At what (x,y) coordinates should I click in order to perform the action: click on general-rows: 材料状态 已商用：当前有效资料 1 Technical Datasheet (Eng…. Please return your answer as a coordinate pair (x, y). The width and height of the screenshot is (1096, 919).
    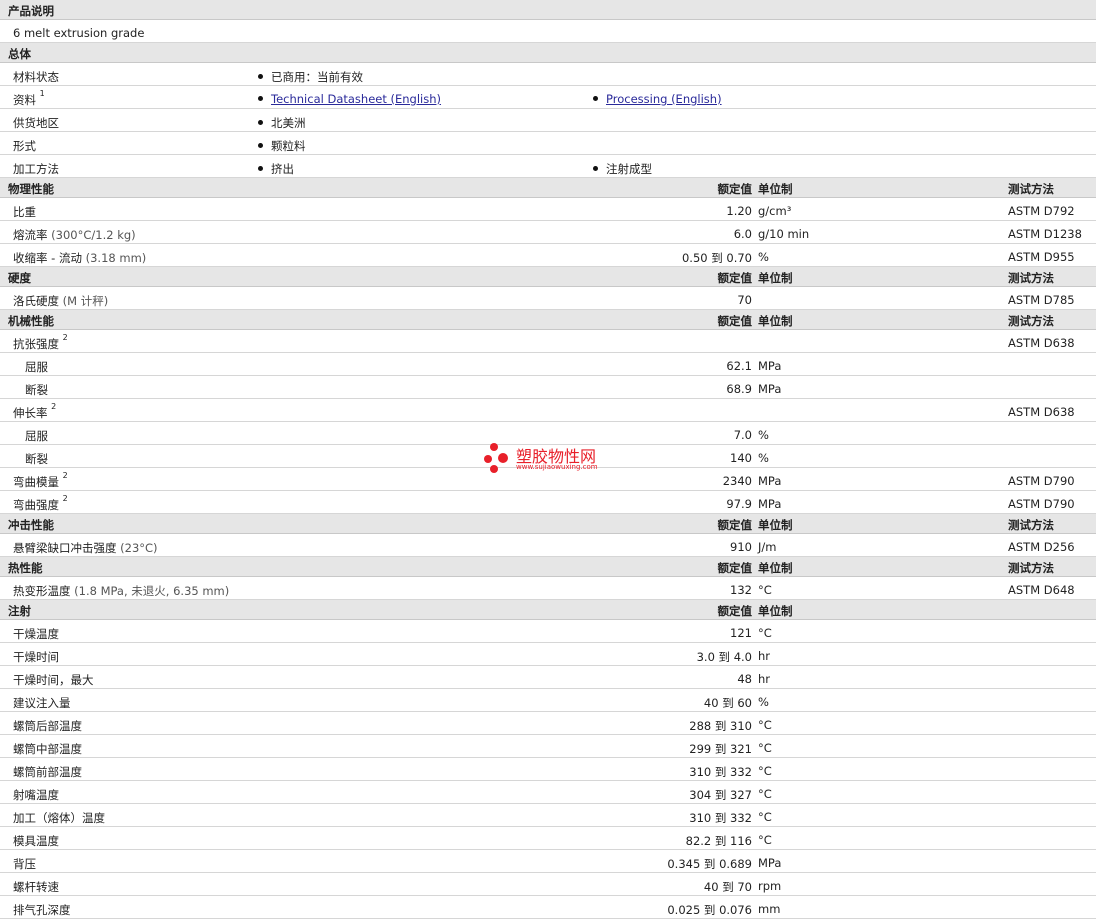
    Looking at the image, I should click on (548, 120).